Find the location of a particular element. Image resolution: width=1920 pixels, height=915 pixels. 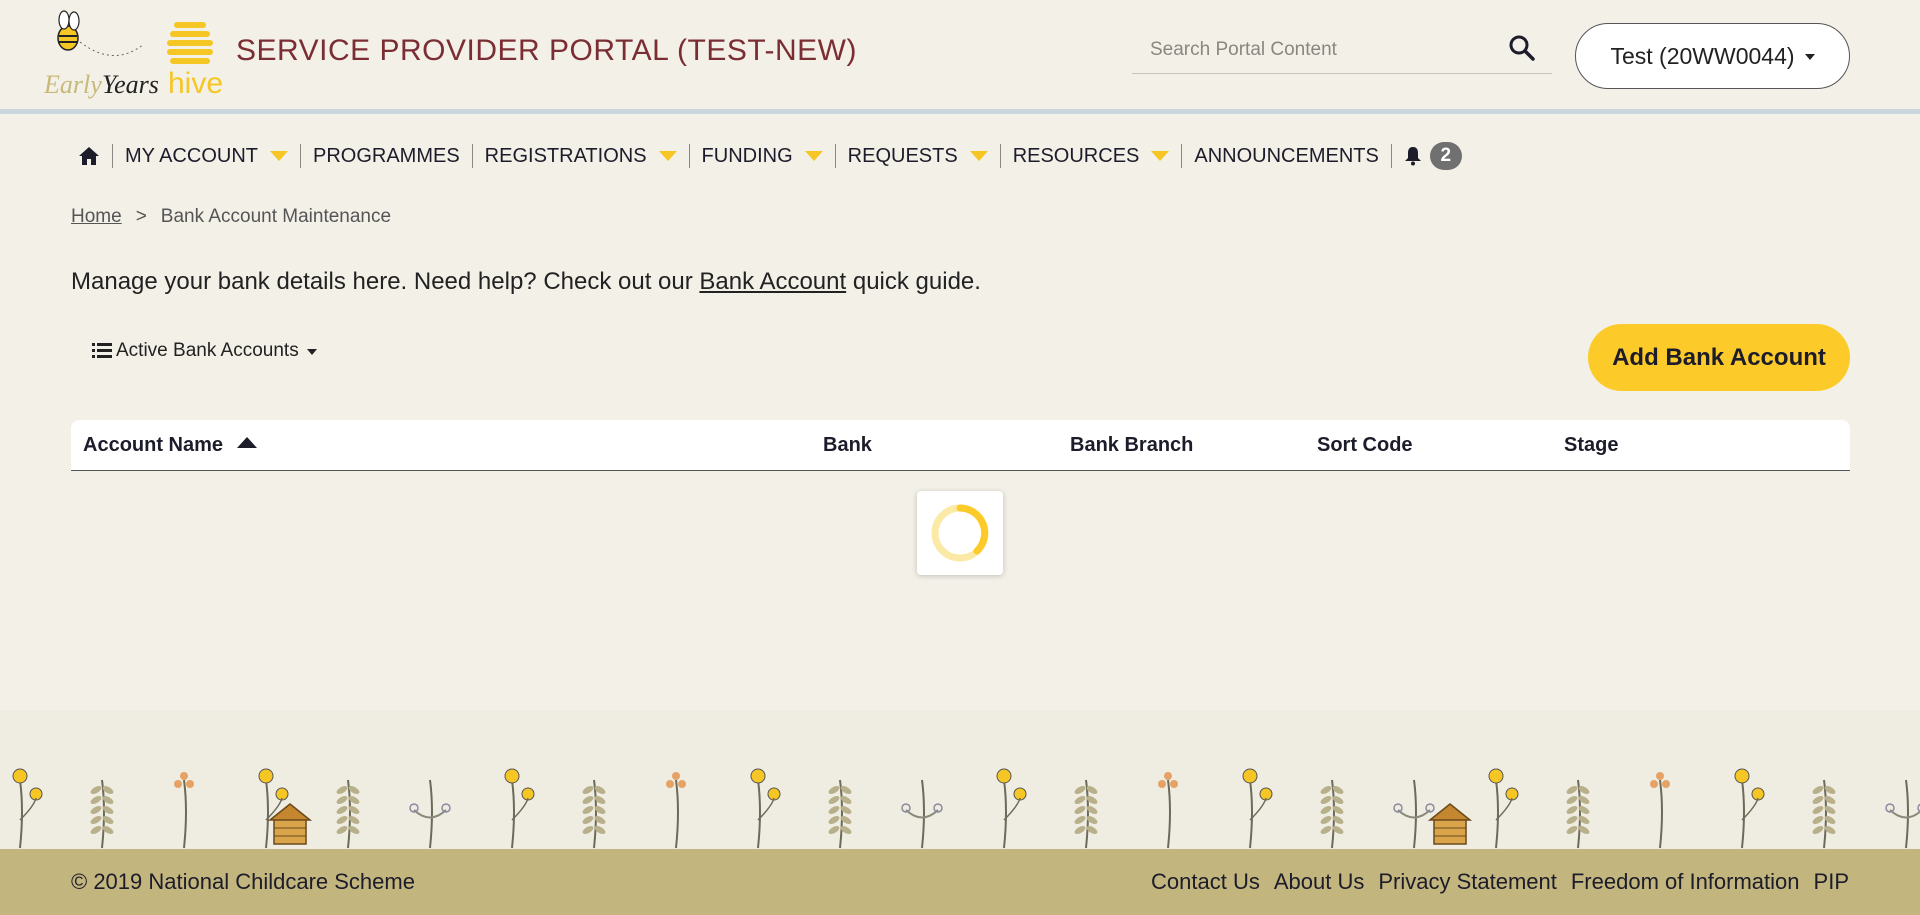

view-selector-label: Active Bank Accounts is located at coordinates (207, 350).